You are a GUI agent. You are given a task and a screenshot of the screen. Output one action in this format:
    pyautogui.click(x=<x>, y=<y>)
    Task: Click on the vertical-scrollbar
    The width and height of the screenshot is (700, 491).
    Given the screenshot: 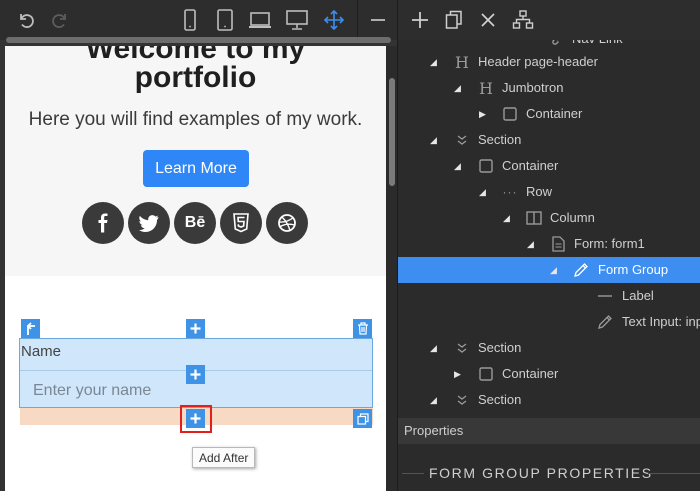 What is the action you would take?
    pyautogui.click(x=392, y=132)
    